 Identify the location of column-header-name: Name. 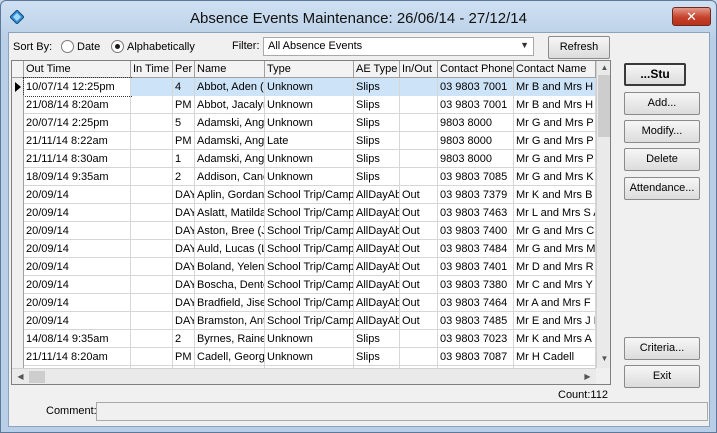
(230, 69).